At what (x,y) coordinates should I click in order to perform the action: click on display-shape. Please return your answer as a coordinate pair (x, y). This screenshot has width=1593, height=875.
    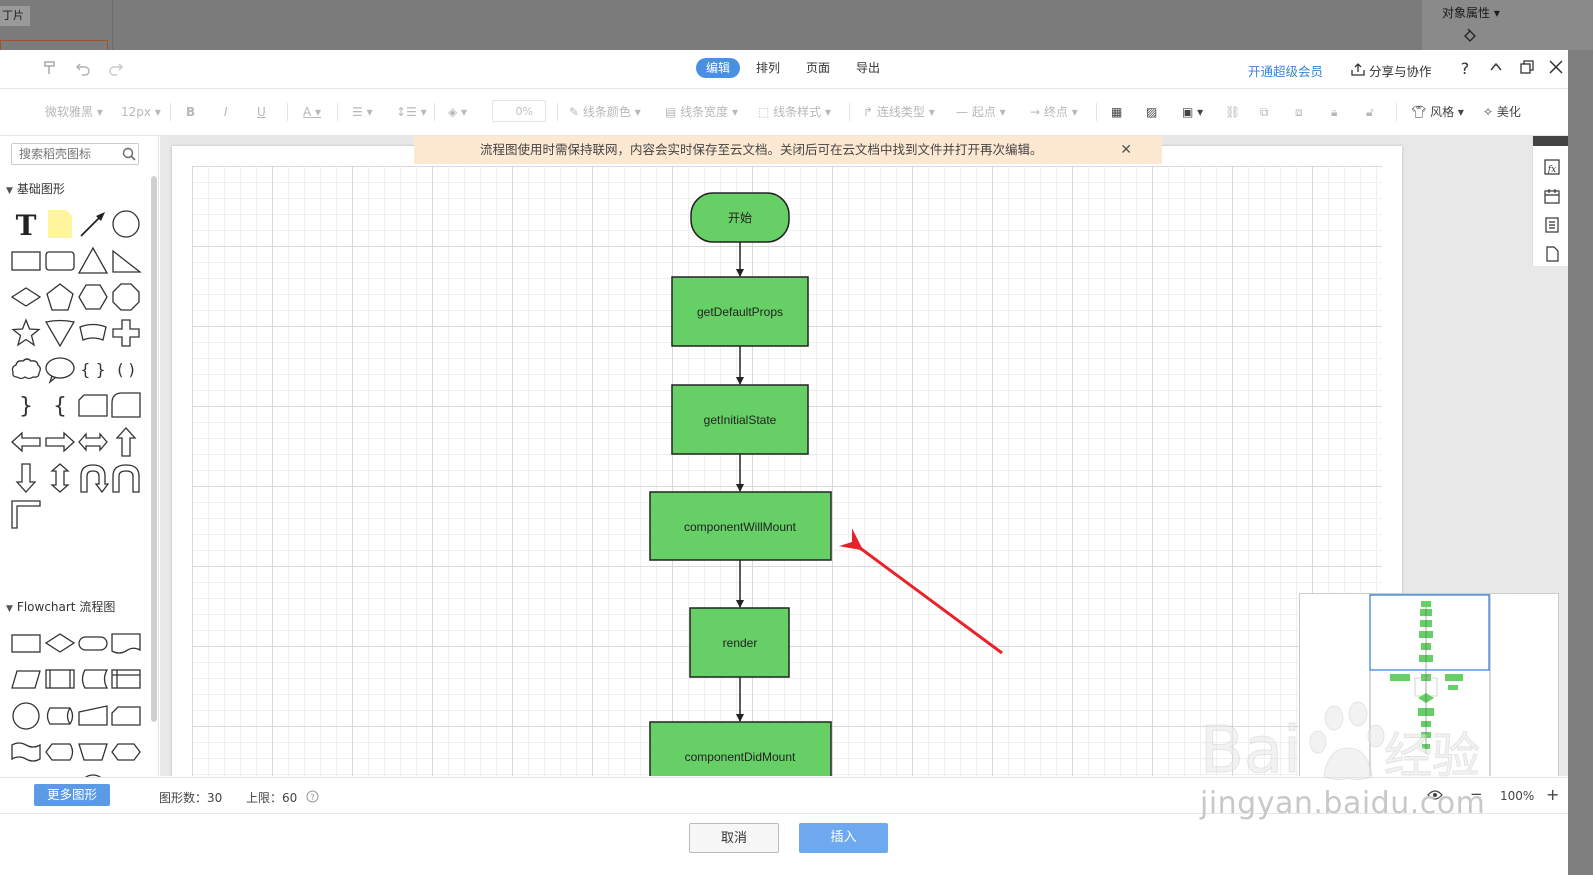
    Looking at the image, I should click on (60, 752).